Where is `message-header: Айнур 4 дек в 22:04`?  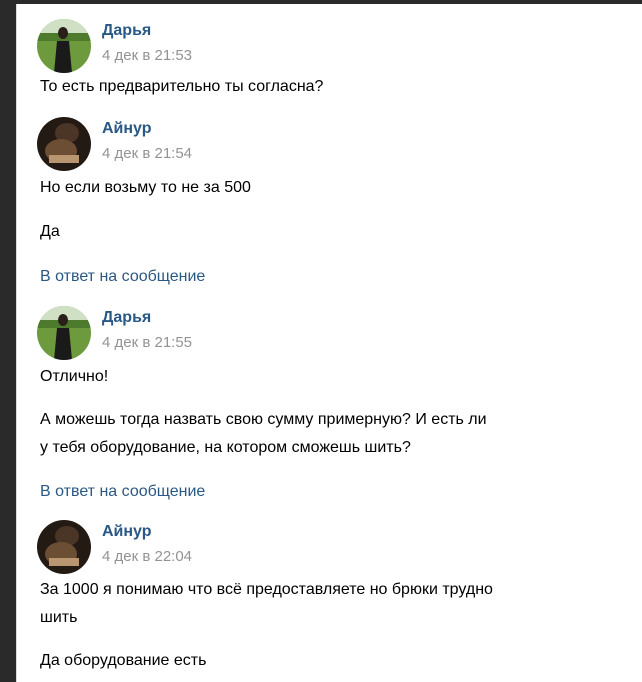 message-header: Айнур 4 дек в 22:04 is located at coordinates (187, 547).